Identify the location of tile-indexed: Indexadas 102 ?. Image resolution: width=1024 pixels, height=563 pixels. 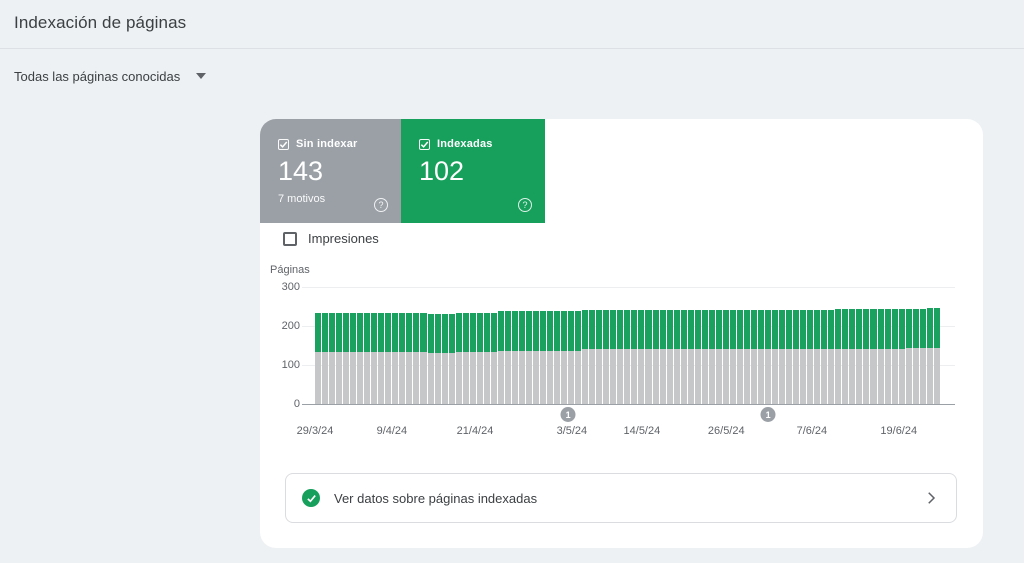
(473, 171).